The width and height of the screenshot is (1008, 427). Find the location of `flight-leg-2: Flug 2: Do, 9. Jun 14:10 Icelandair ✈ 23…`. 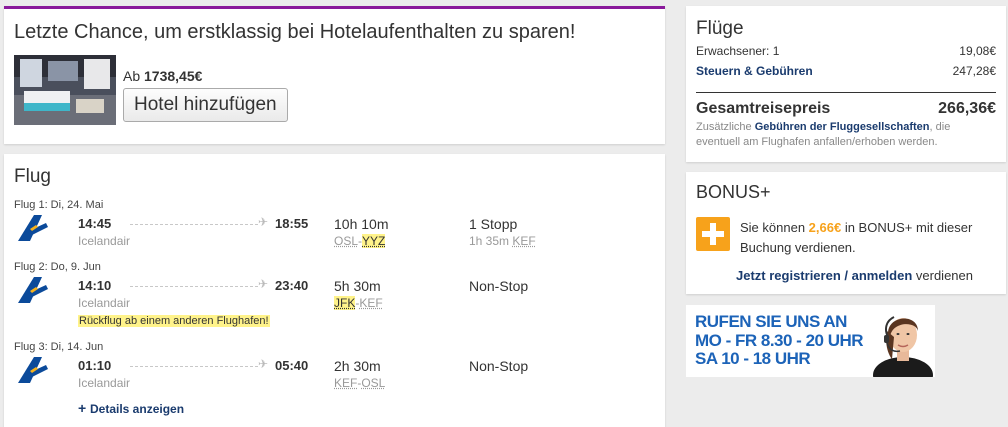

flight-leg-2: Flug 2: Do, 9. Jun 14:10 Icelandair ✈ 23… is located at coordinates (334, 296).